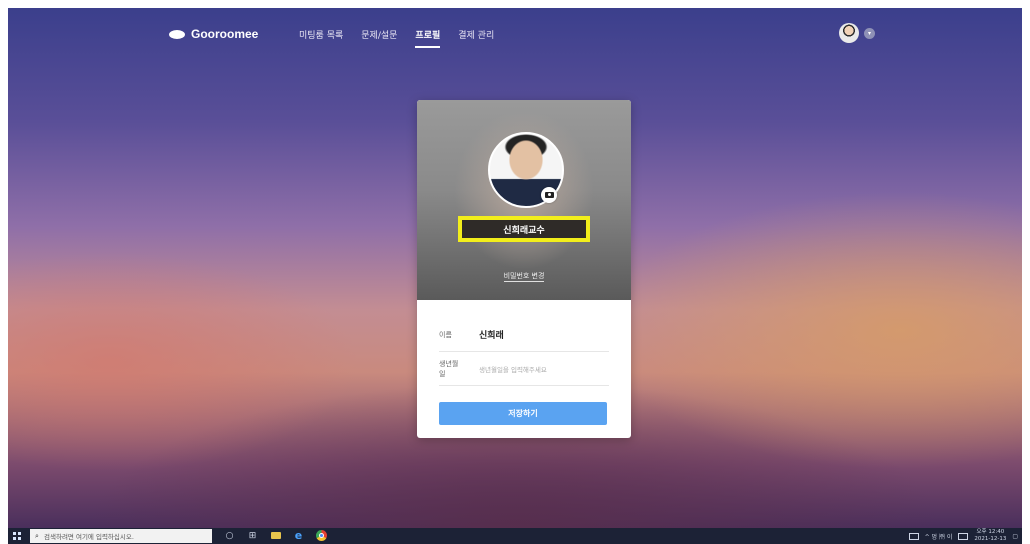 This screenshot has height=544, width=1030. Describe the element at coordinates (524, 229) in the screenshot. I see `nickname-field: 신희래교수` at that location.